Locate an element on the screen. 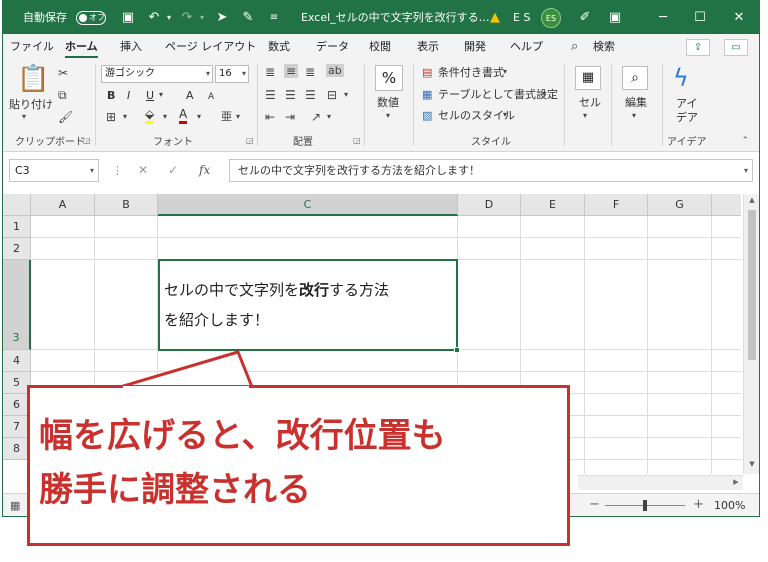 Image resolution: width=768 pixels, height=562 pixels. font-color-icon: A is located at coordinates (183, 116).